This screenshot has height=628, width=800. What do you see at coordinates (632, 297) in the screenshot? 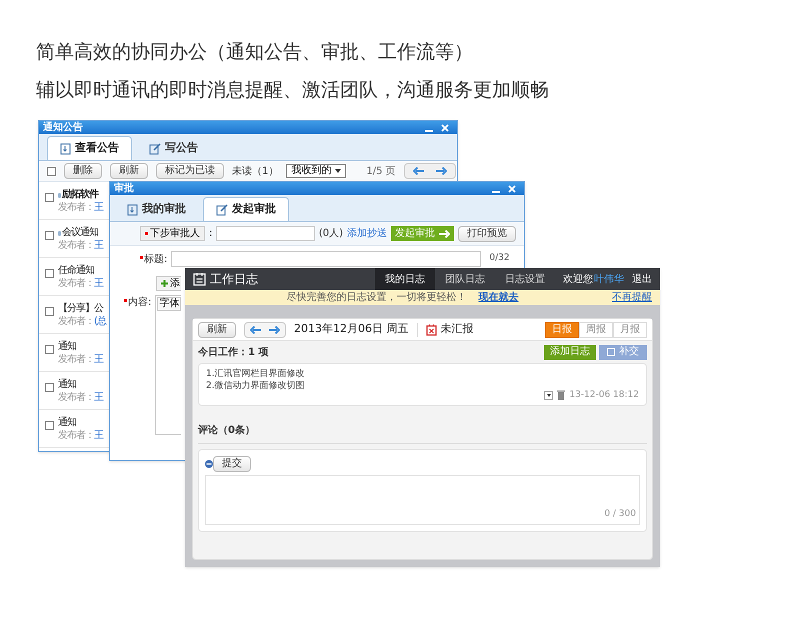
I see `dismiss-link: 不再提醒` at bounding box center [632, 297].